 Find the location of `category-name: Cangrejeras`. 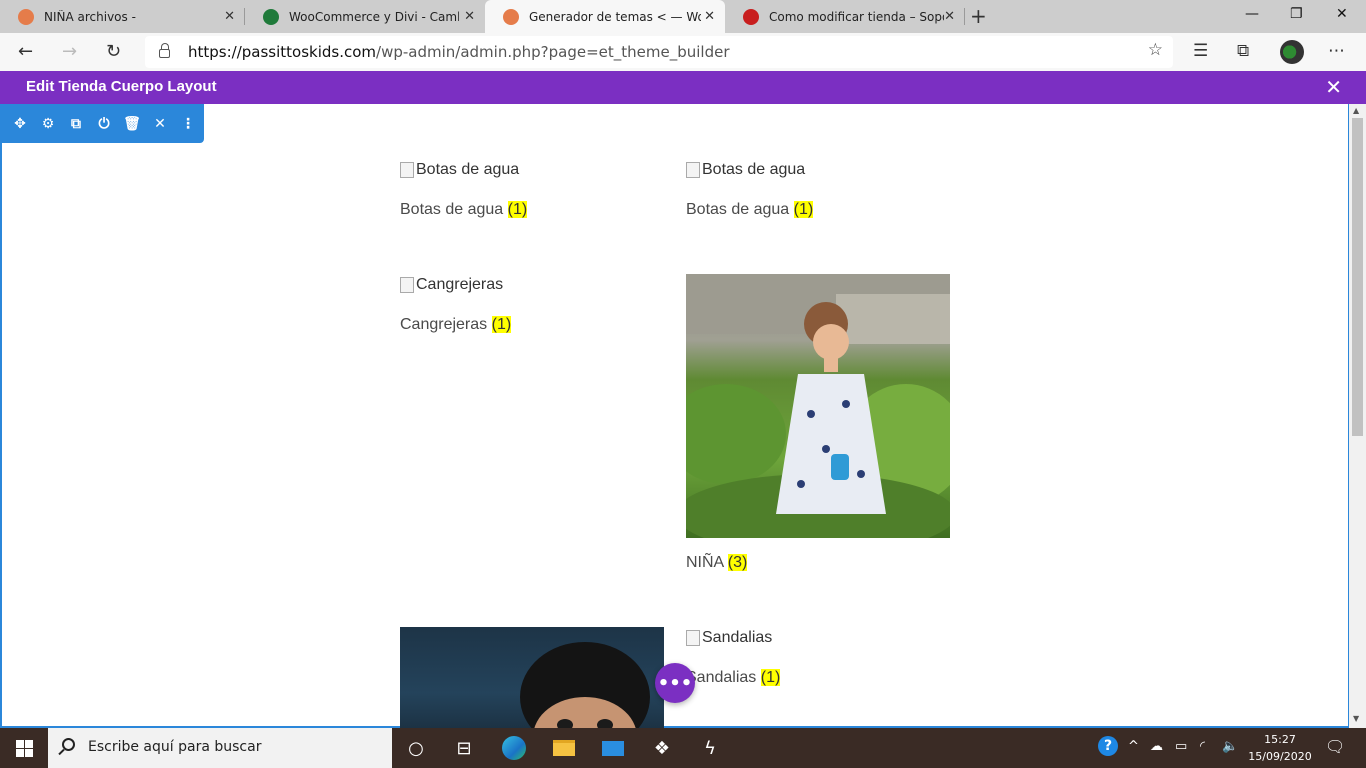

category-name: Cangrejeras is located at coordinates (444, 324).